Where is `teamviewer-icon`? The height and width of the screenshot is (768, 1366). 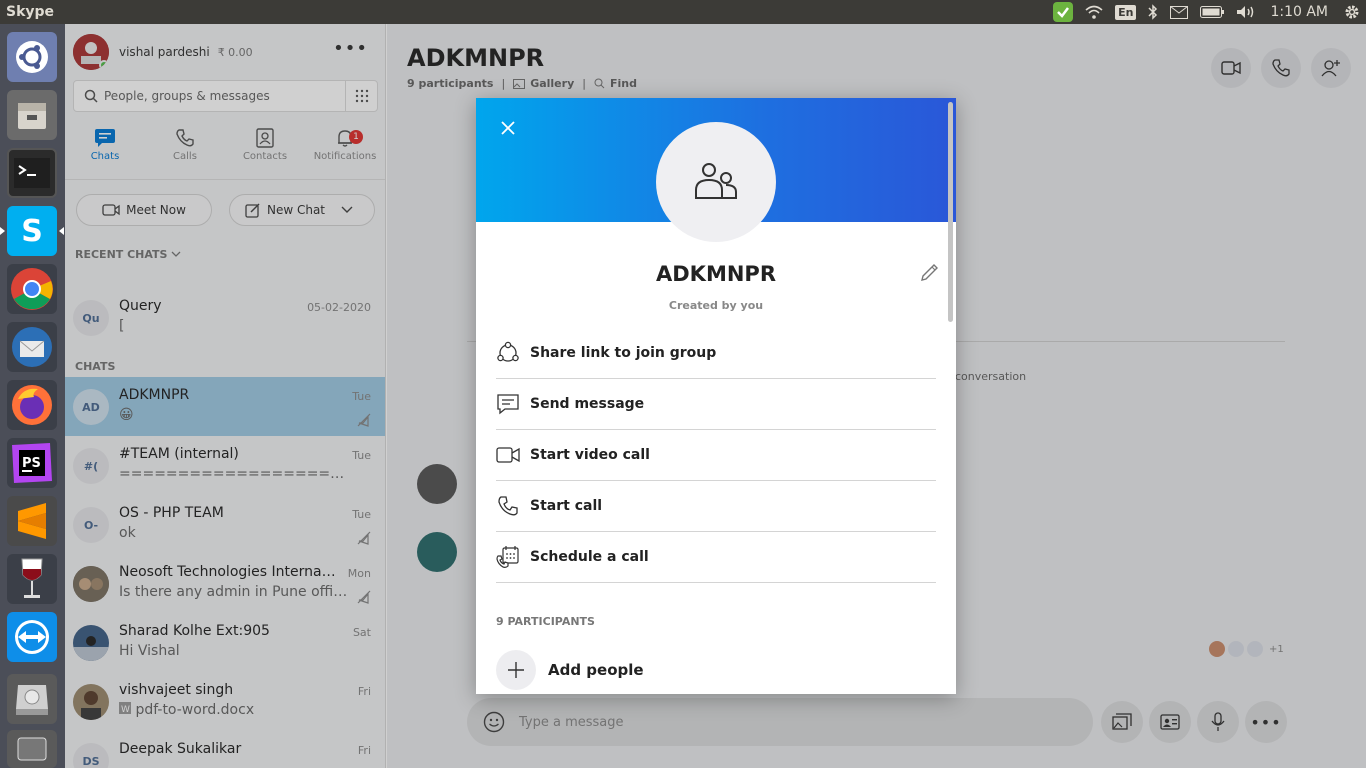
teamviewer-icon is located at coordinates (32, 637).